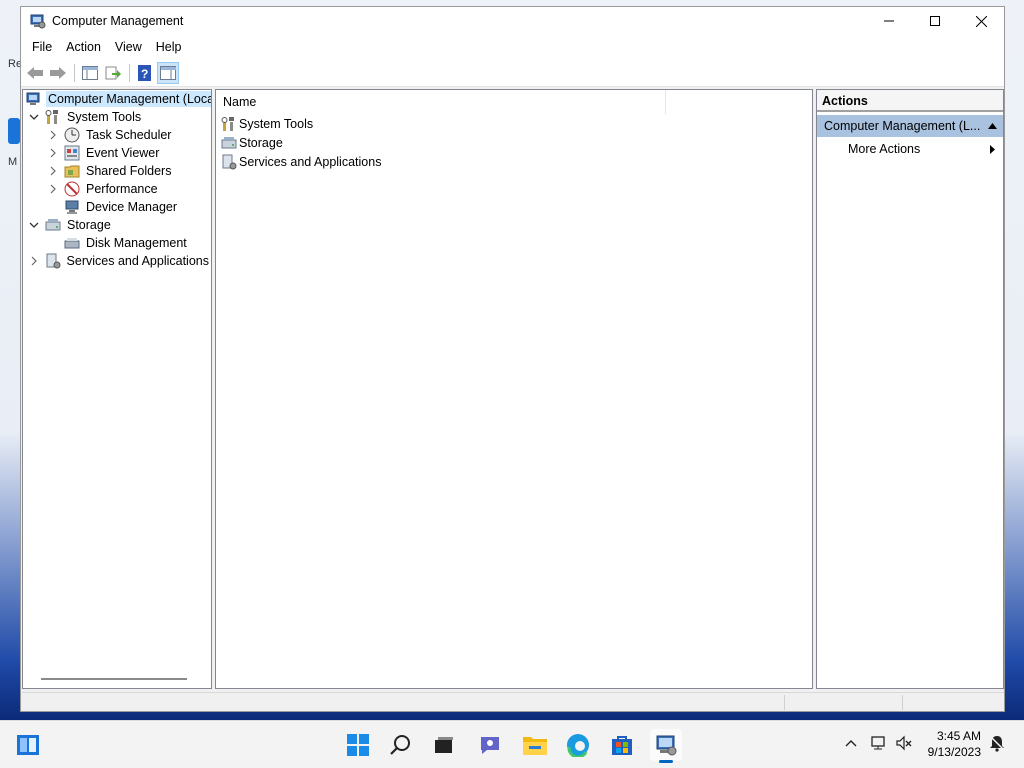 Image resolution: width=1024 pixels, height=768 pixels. I want to click on menu-view: View, so click(128, 47).